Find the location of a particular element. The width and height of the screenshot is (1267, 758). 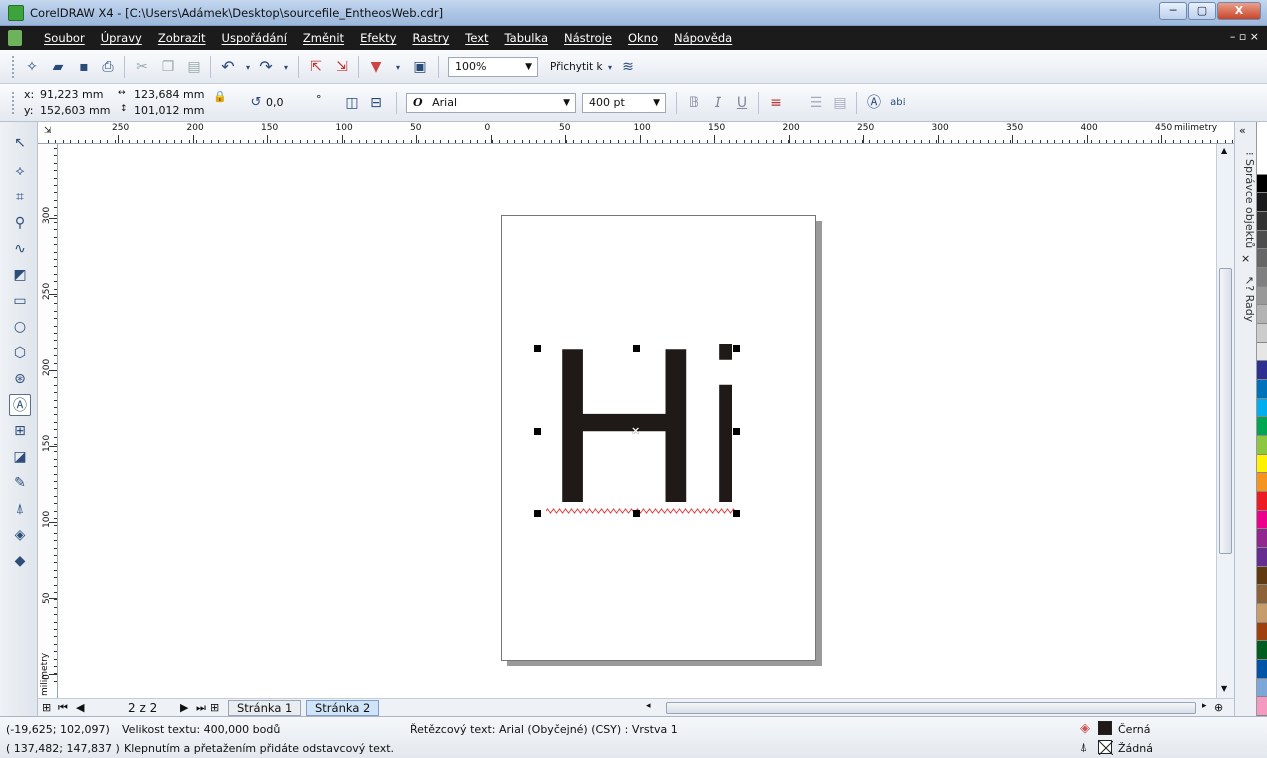

menu-text: Text is located at coordinates (476, 38).